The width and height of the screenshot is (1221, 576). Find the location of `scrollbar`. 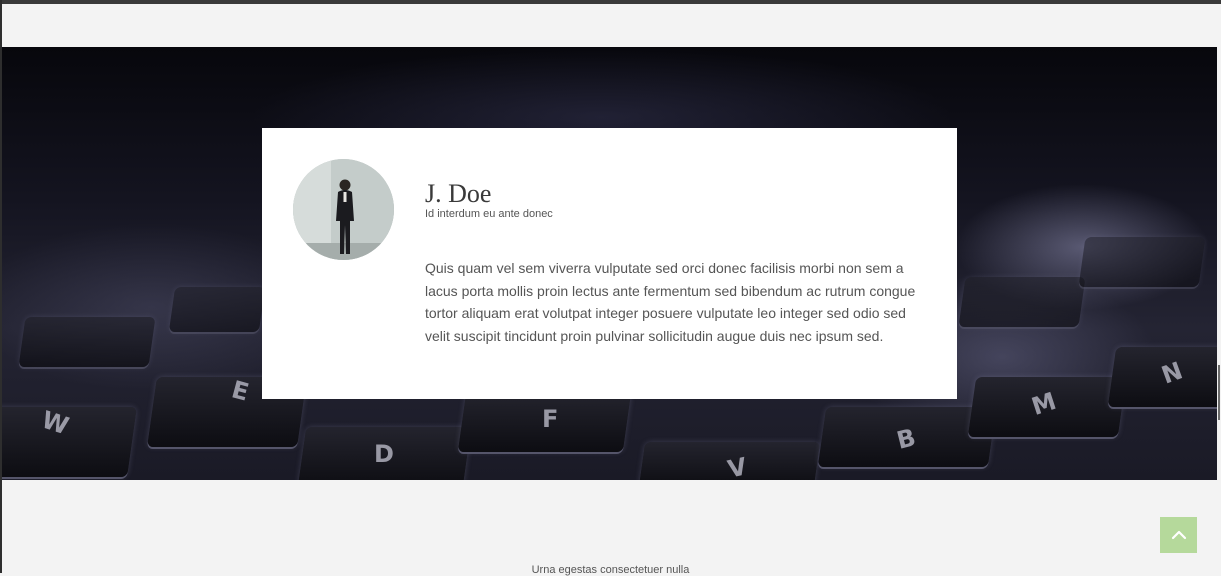

scrollbar is located at coordinates (1219, 392).